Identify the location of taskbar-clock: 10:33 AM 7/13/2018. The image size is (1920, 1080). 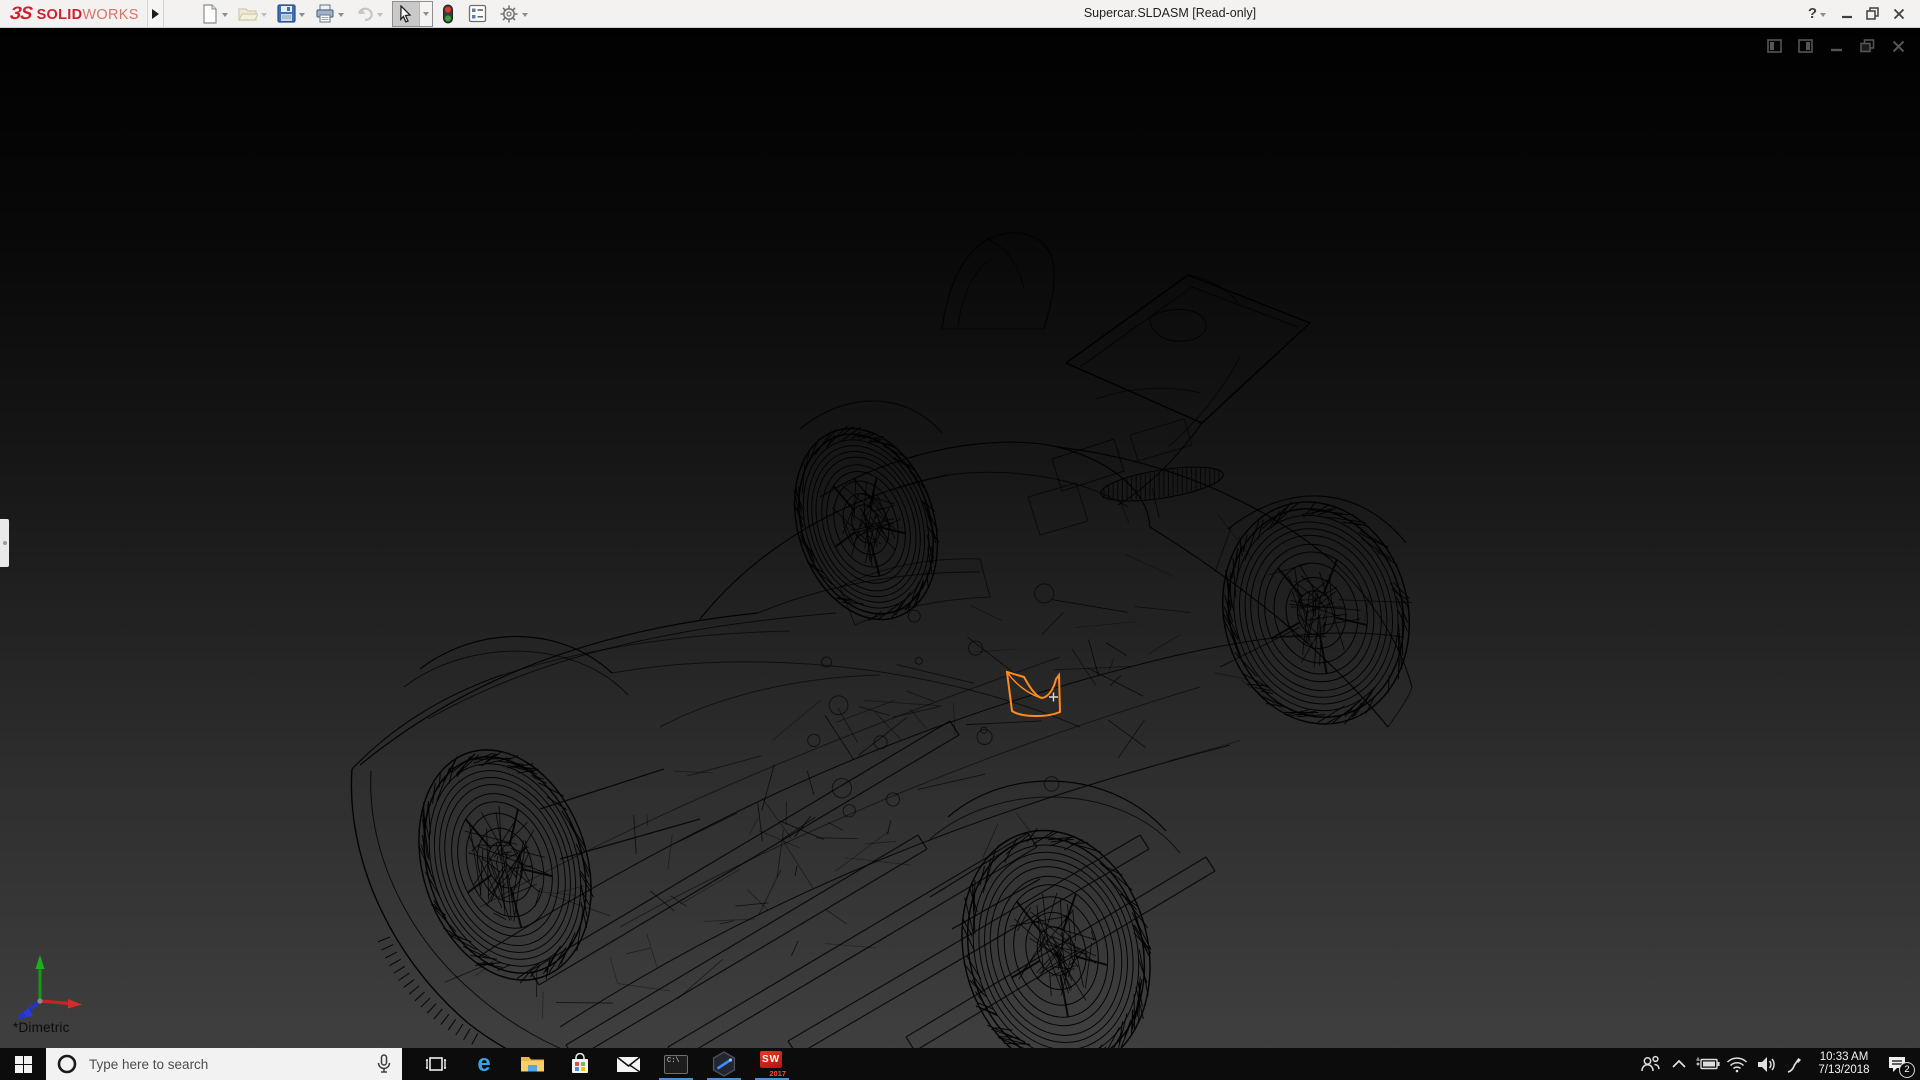
(1844, 1064).